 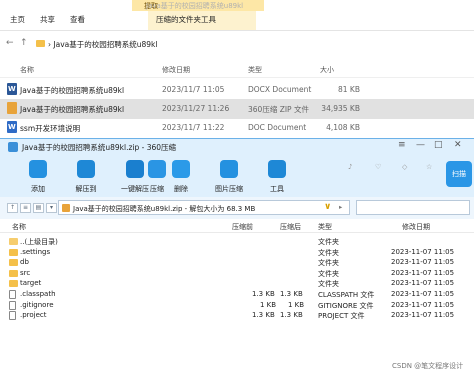 What do you see at coordinates (17, 19) in the screenshot?
I see `tab-home: 主页` at bounding box center [17, 19].